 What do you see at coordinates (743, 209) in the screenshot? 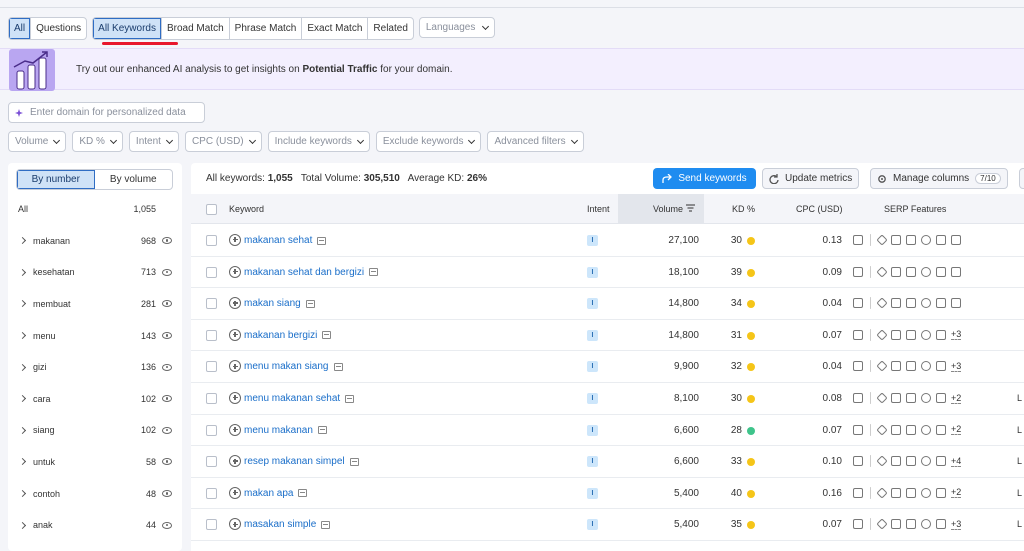
I see `col-kd: KD %` at bounding box center [743, 209].